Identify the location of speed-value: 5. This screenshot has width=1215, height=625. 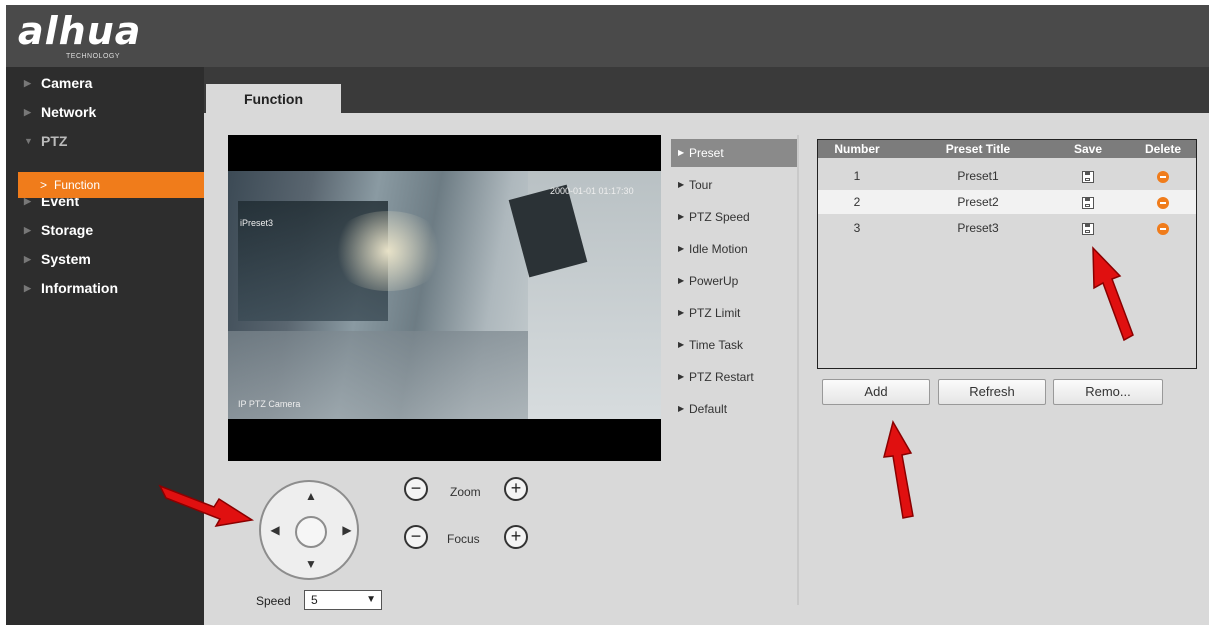
(314, 600).